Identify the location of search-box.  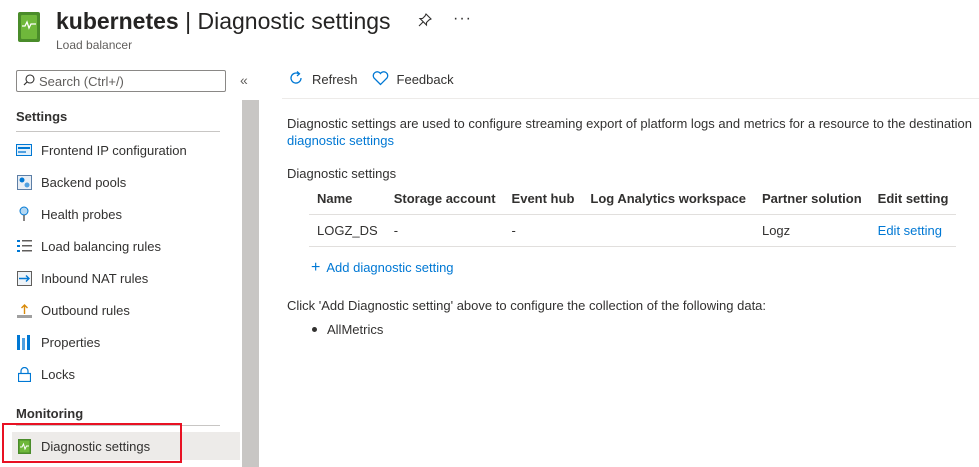
(121, 81).